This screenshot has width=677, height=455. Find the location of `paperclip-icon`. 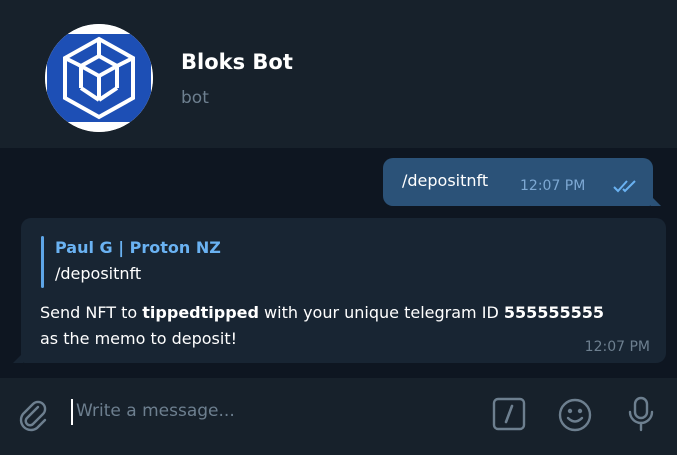

paperclip-icon is located at coordinates (33, 415).